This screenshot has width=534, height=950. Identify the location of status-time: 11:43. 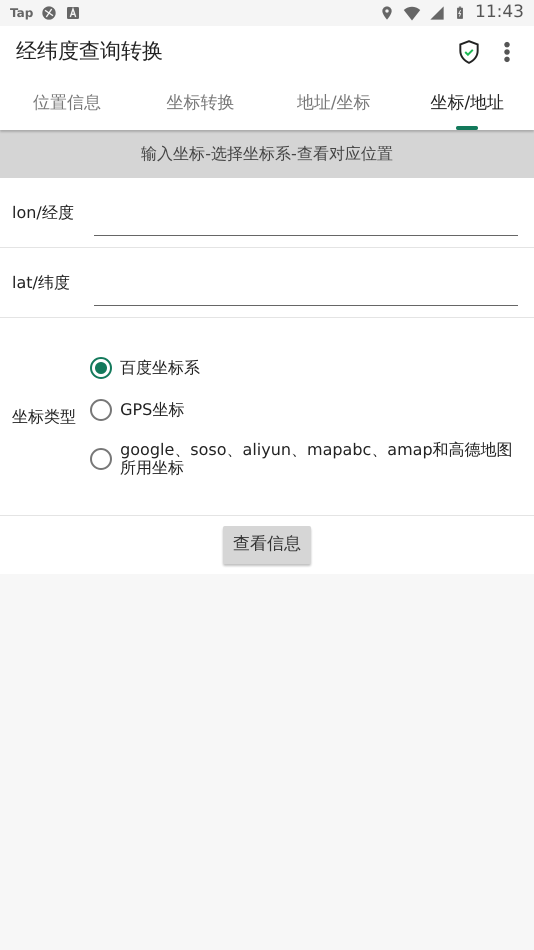
(499, 12).